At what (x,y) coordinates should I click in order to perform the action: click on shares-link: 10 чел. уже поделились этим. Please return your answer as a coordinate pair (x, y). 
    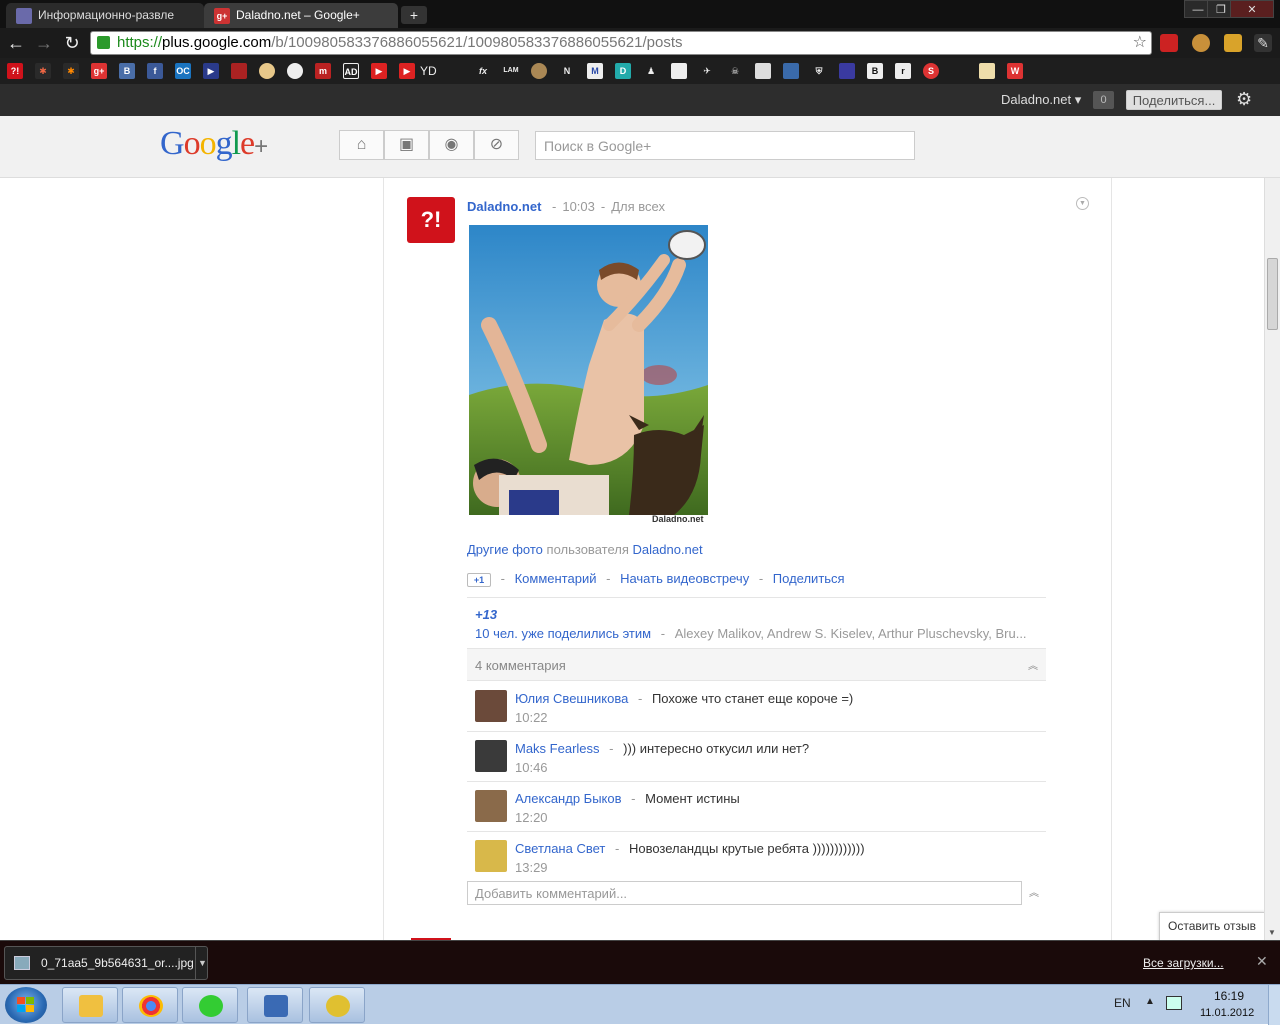
    Looking at the image, I should click on (563, 633).